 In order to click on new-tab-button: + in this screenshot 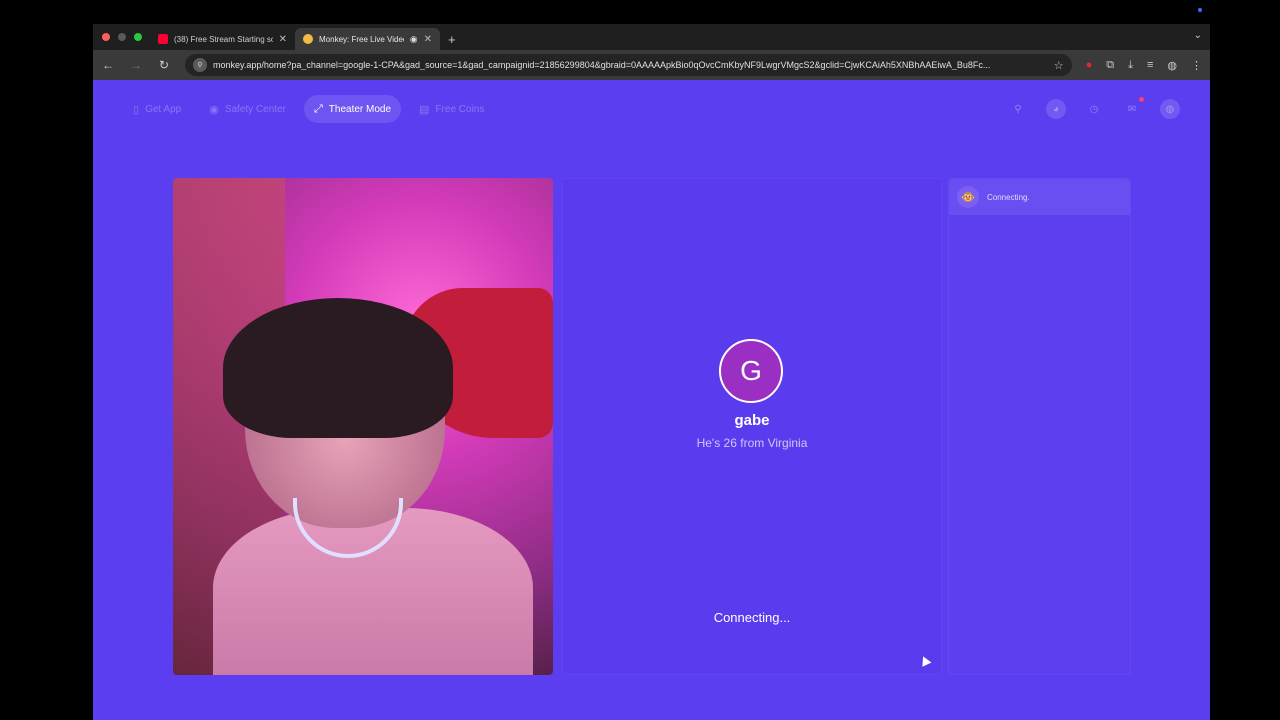, I will do `click(452, 39)`.